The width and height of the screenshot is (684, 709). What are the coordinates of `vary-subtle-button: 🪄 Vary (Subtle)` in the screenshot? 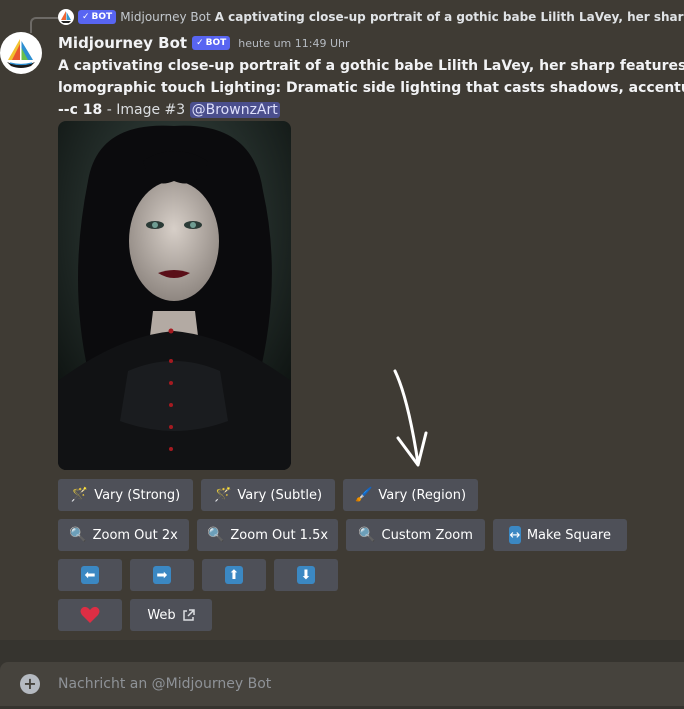 It's located at (268, 495).